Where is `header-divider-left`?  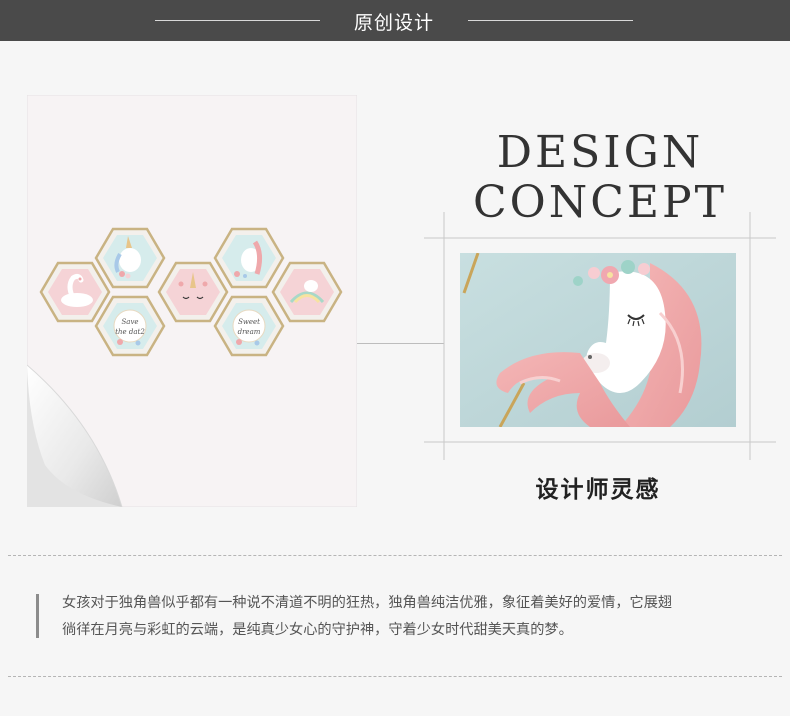 header-divider-left is located at coordinates (237, 20).